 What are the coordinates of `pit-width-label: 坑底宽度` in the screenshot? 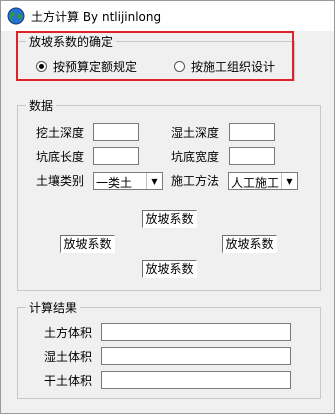 It's located at (195, 157).